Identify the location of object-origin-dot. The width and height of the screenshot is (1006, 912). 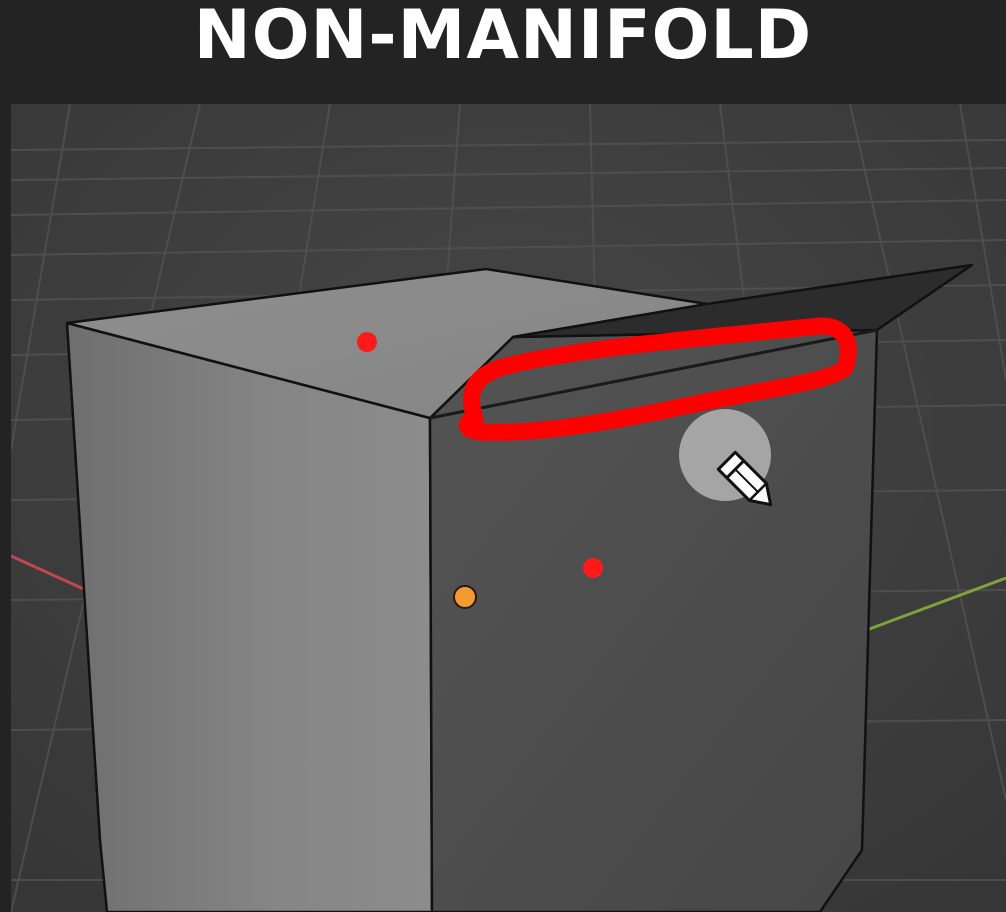
(465, 597).